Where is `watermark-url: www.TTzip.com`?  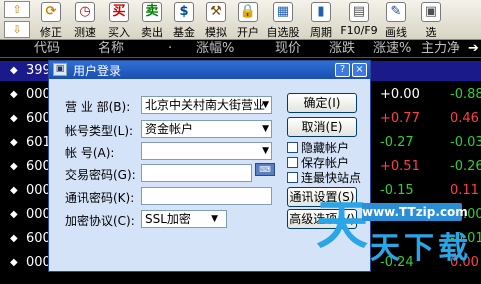
watermark-url: www.TTzip.com is located at coordinates (415, 212).